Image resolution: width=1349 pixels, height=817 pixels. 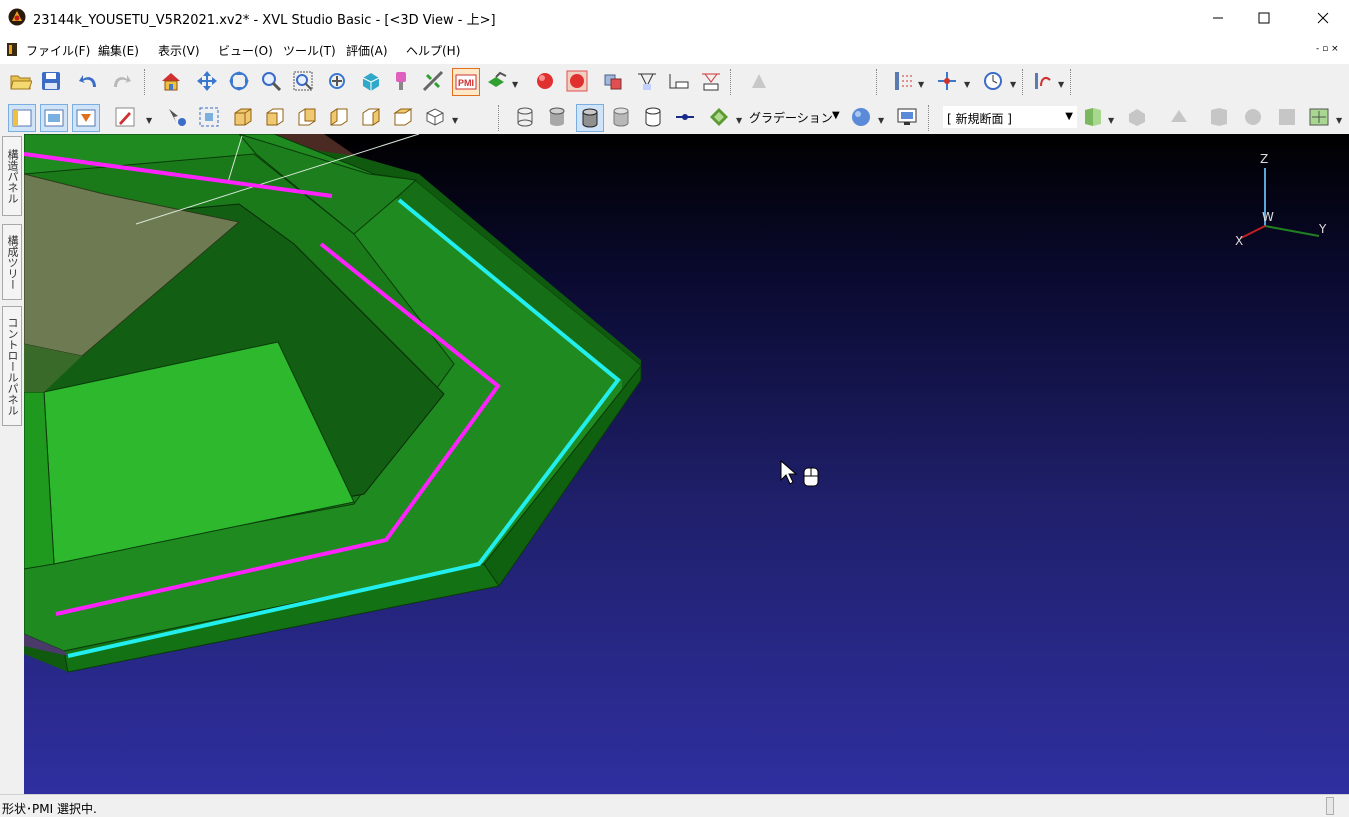 What do you see at coordinates (621, 117) in the screenshot?
I see `hidden-line-cylinder-icon` at bounding box center [621, 117].